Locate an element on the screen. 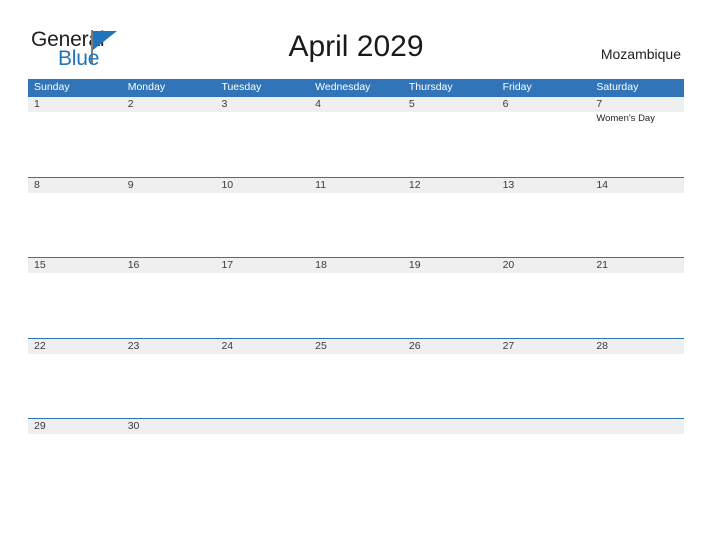  day-number: 30 is located at coordinates (133, 426).